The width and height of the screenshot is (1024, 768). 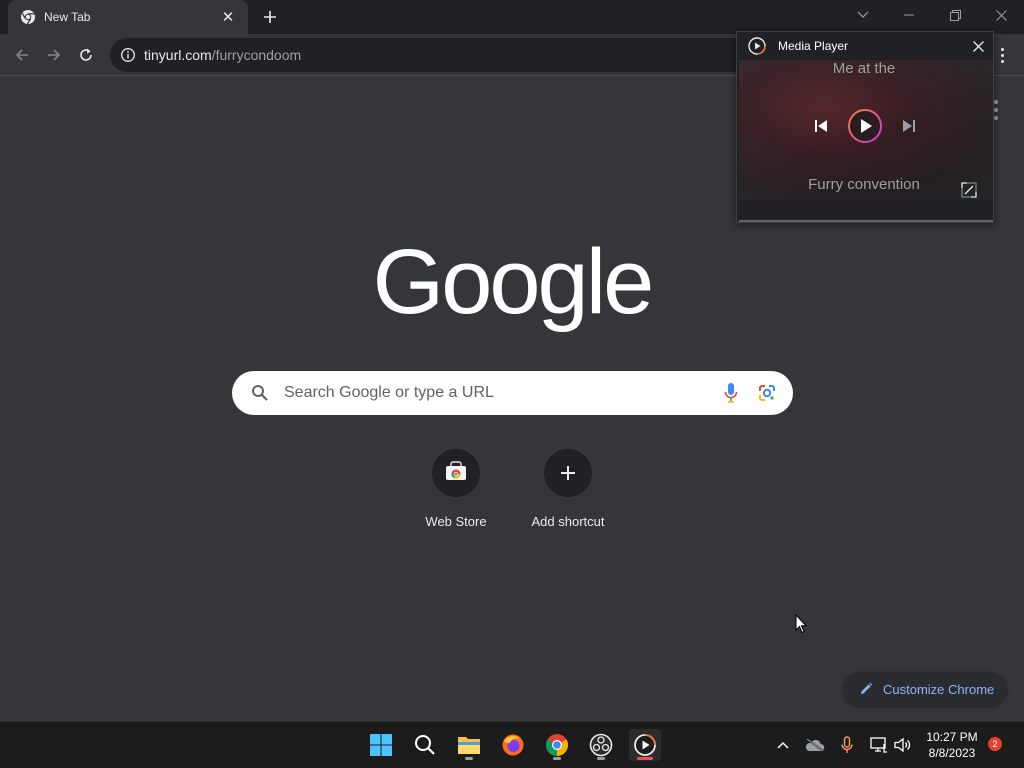 I want to click on media-player-popup: Media Player Me at the Furry convention, so click(x=865, y=127).